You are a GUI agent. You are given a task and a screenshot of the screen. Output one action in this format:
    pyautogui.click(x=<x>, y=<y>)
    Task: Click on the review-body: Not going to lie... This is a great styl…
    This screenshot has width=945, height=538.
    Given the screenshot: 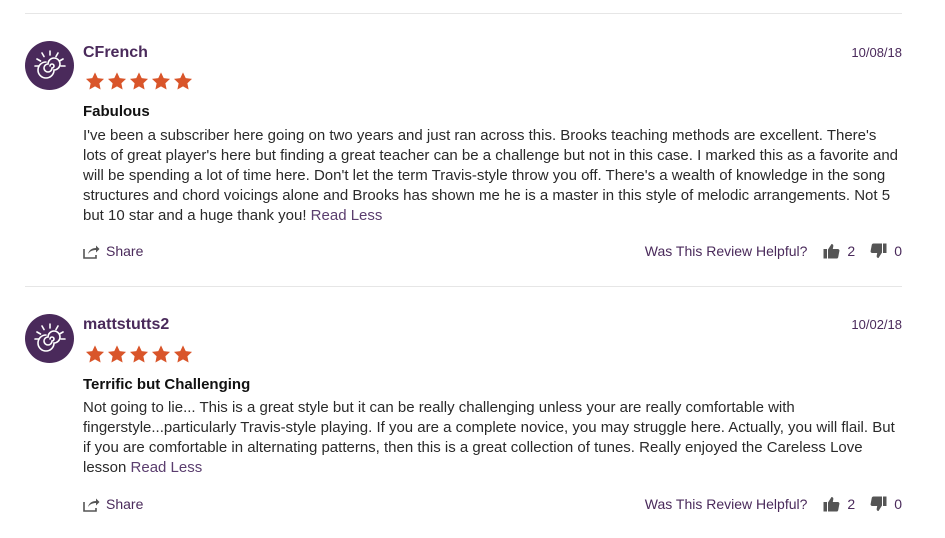 What is the action you would take?
    pyautogui.click(x=493, y=438)
    